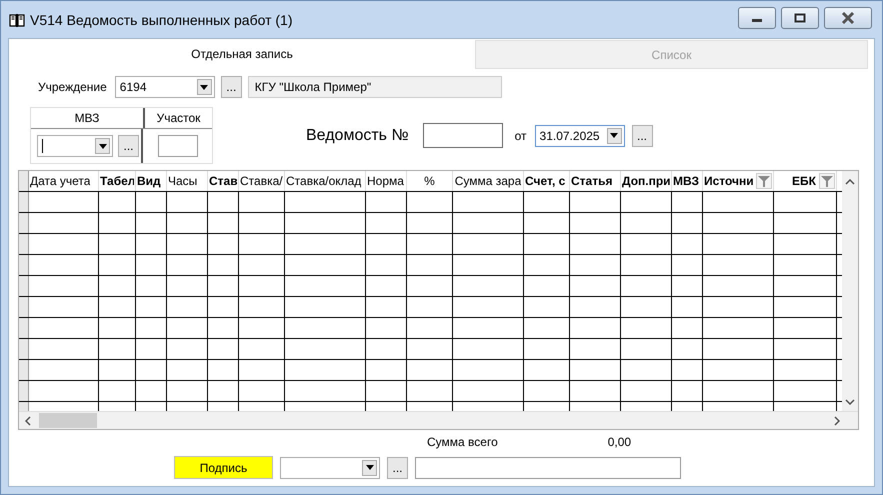  I want to click on institution-label: Учреждение, so click(72, 87).